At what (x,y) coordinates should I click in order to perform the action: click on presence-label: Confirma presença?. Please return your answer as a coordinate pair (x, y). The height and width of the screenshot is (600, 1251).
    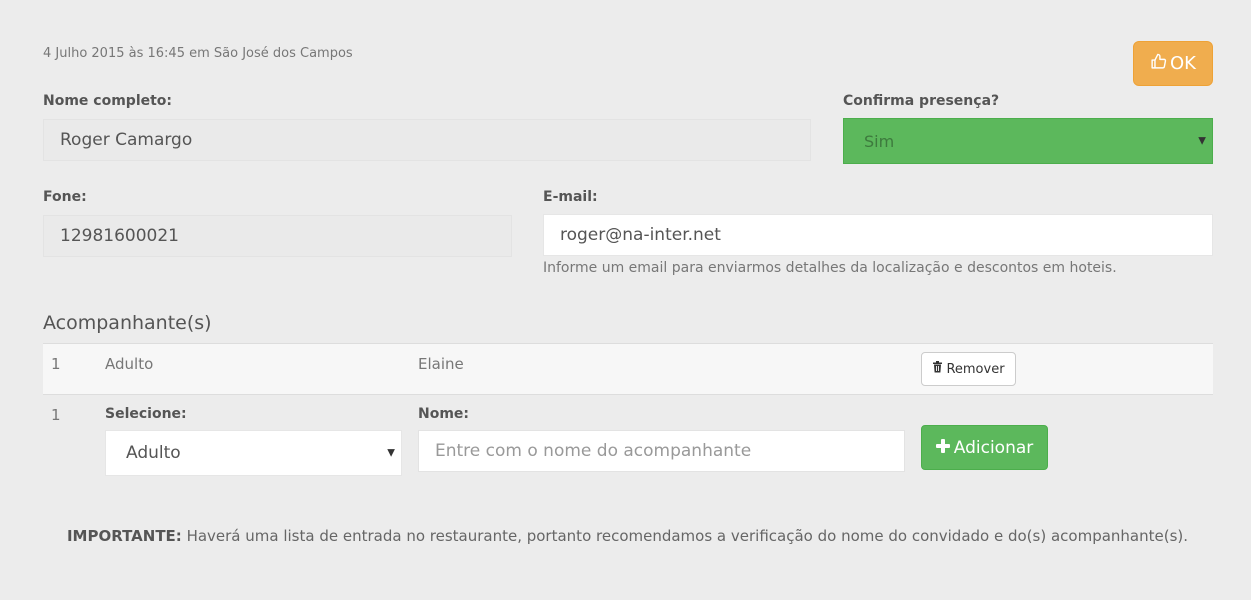
    Looking at the image, I should click on (921, 101).